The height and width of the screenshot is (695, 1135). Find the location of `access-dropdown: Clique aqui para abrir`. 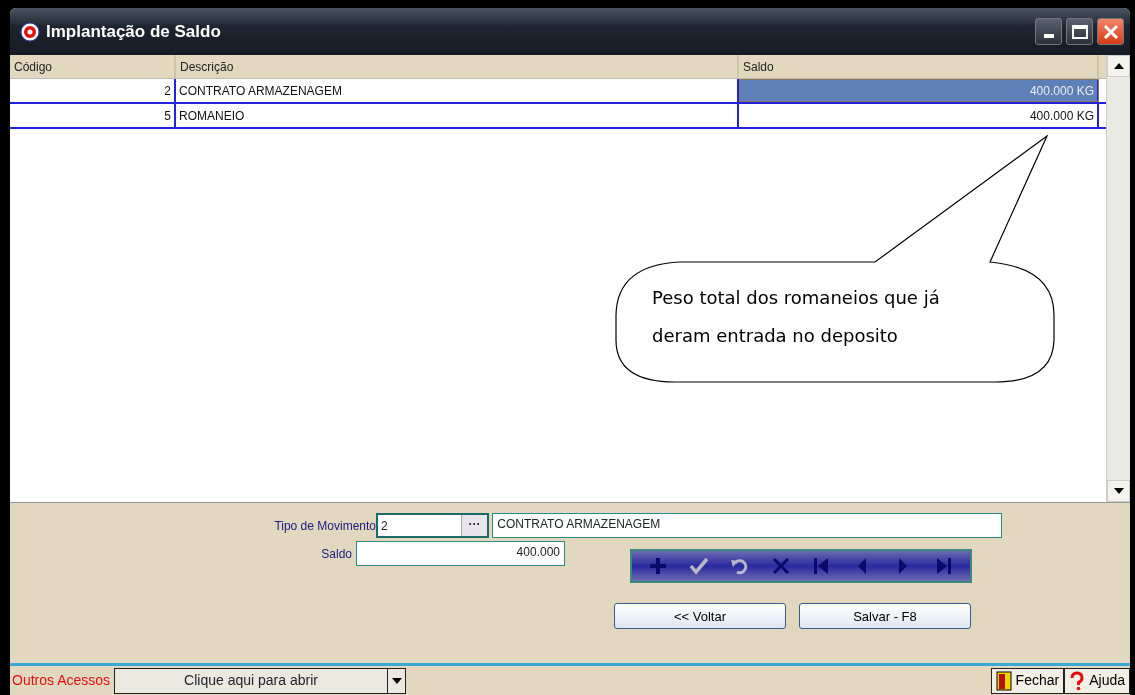

access-dropdown: Clique aqui para abrir is located at coordinates (260, 680).